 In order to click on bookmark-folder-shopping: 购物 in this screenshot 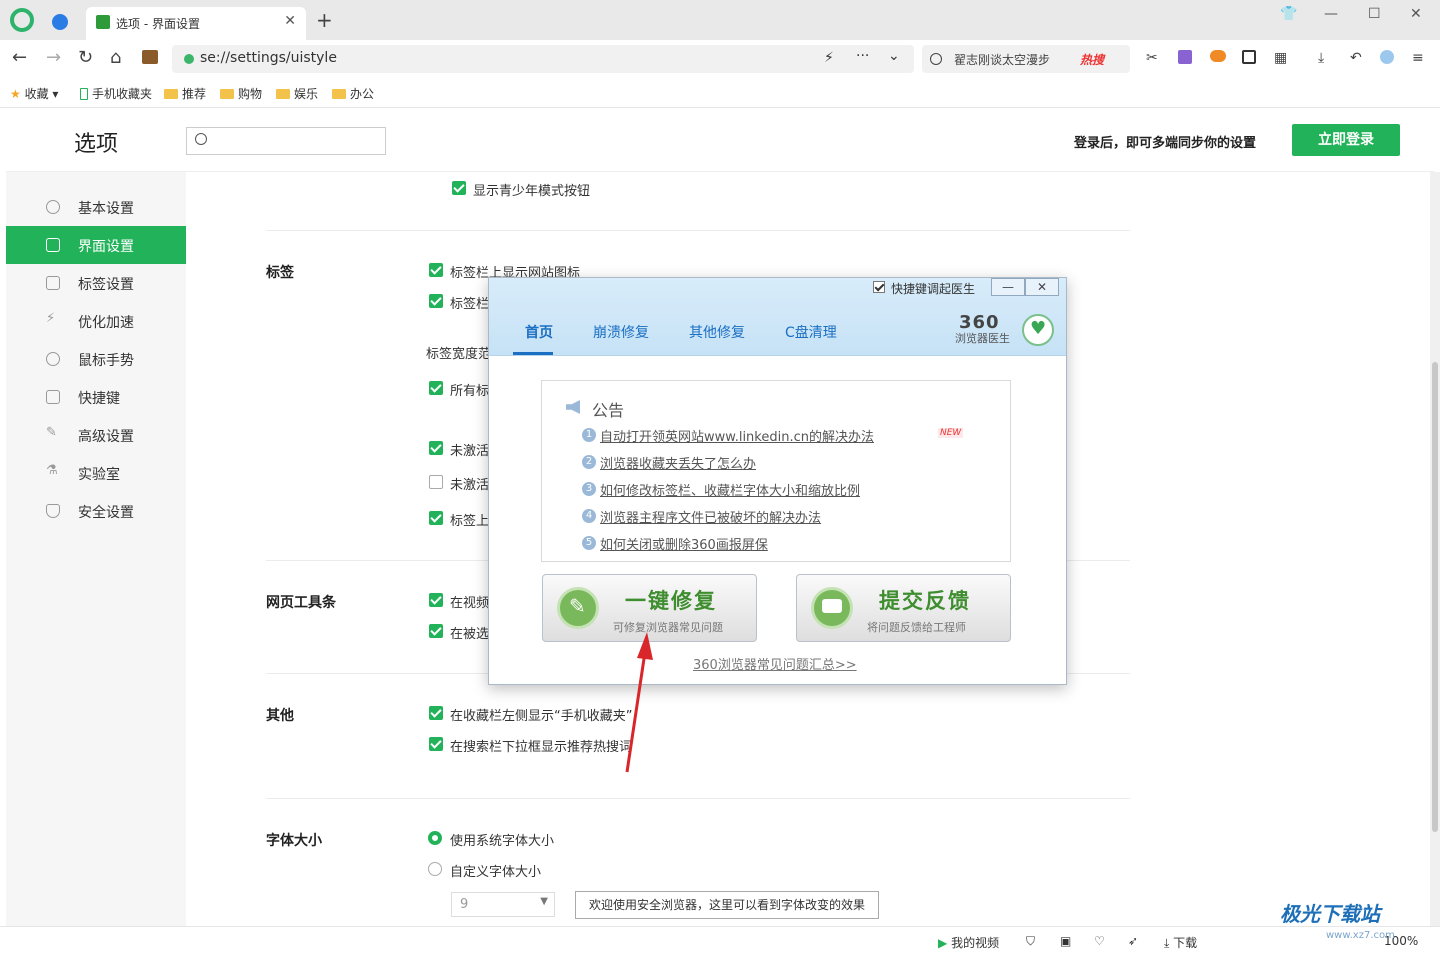, I will do `click(241, 93)`.